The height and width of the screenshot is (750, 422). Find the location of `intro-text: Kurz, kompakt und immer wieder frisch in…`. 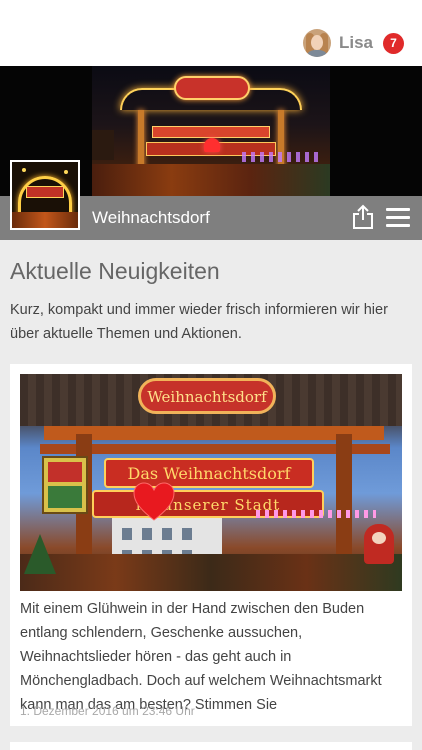

intro-text: Kurz, kompakt und immer wieder frisch in… is located at coordinates (199, 322).